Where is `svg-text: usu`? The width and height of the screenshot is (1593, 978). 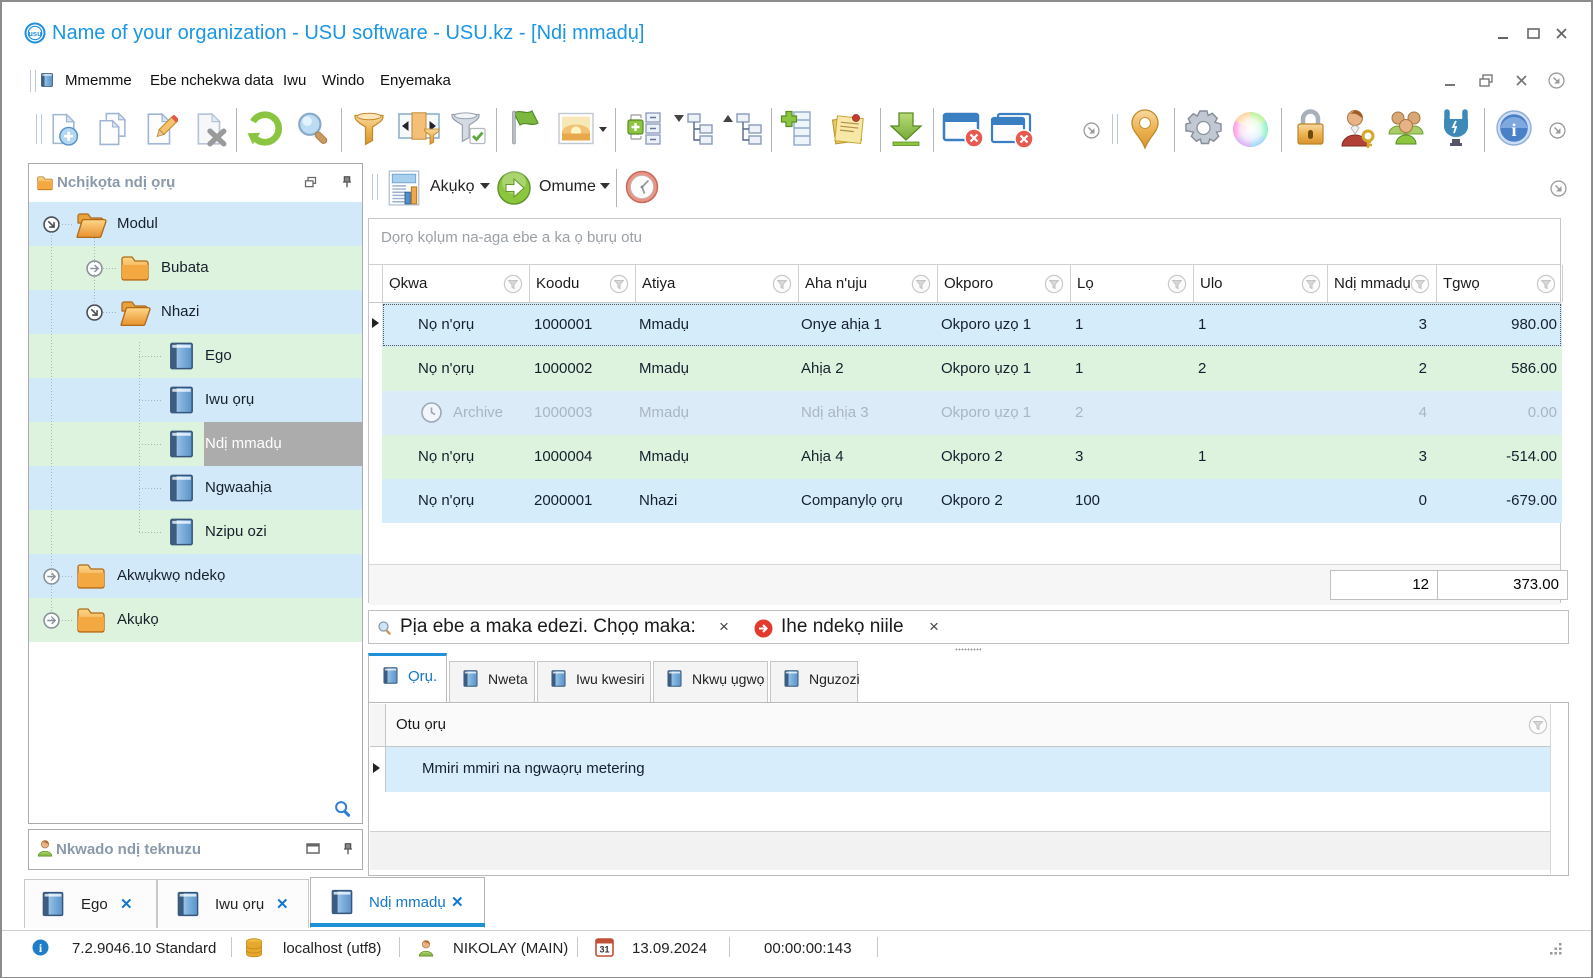
svg-text: usu is located at coordinates (35, 33).